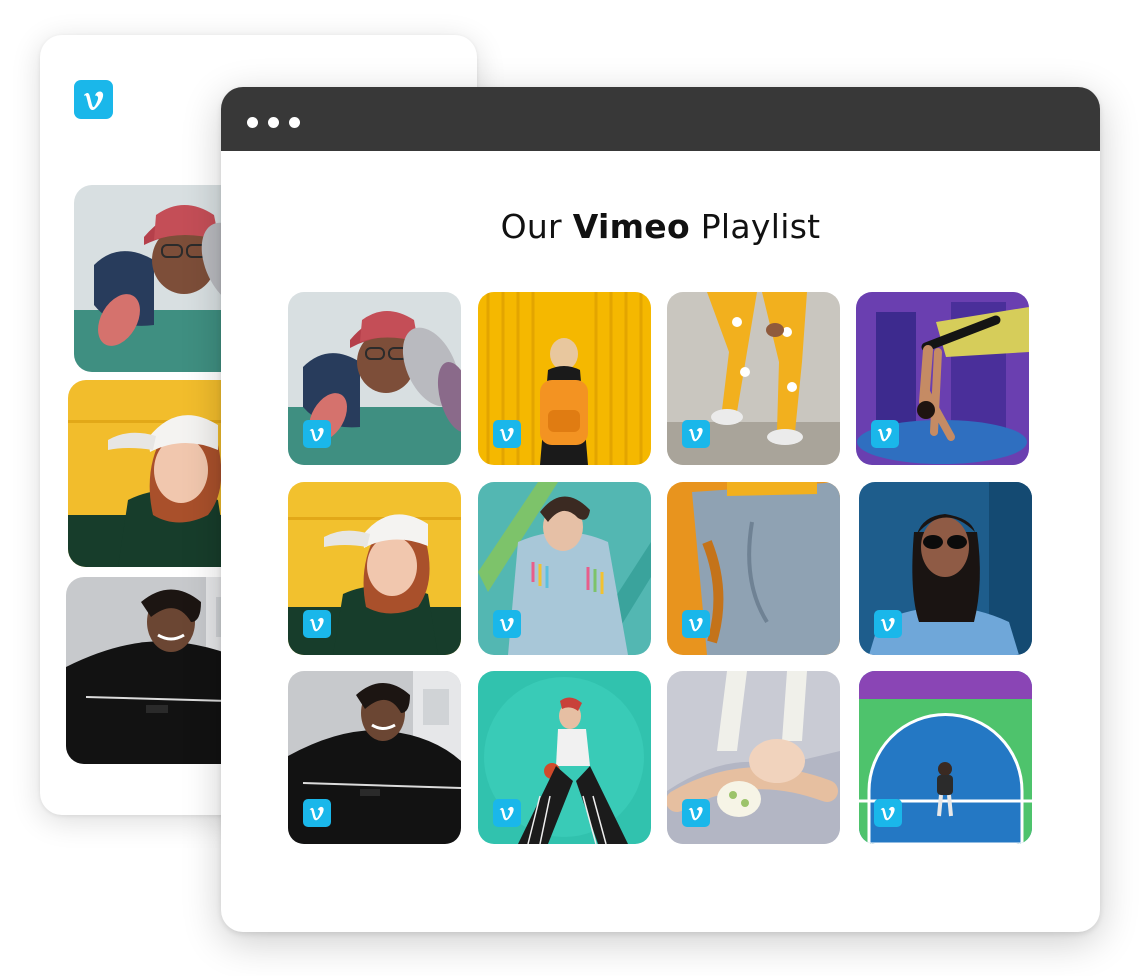  I want to click on page-title-prefix: Our, so click(531, 226).